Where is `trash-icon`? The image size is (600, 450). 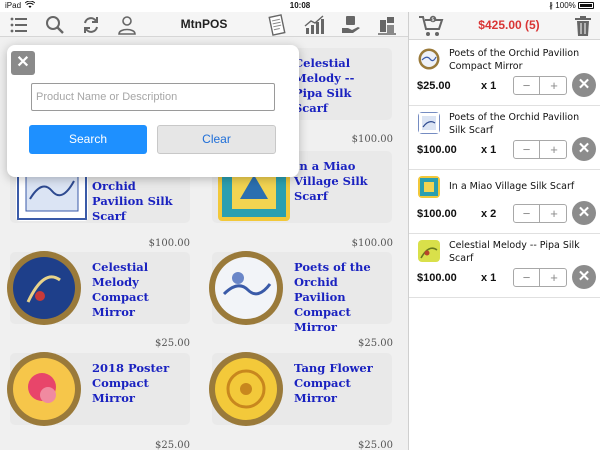 trash-icon is located at coordinates (583, 26).